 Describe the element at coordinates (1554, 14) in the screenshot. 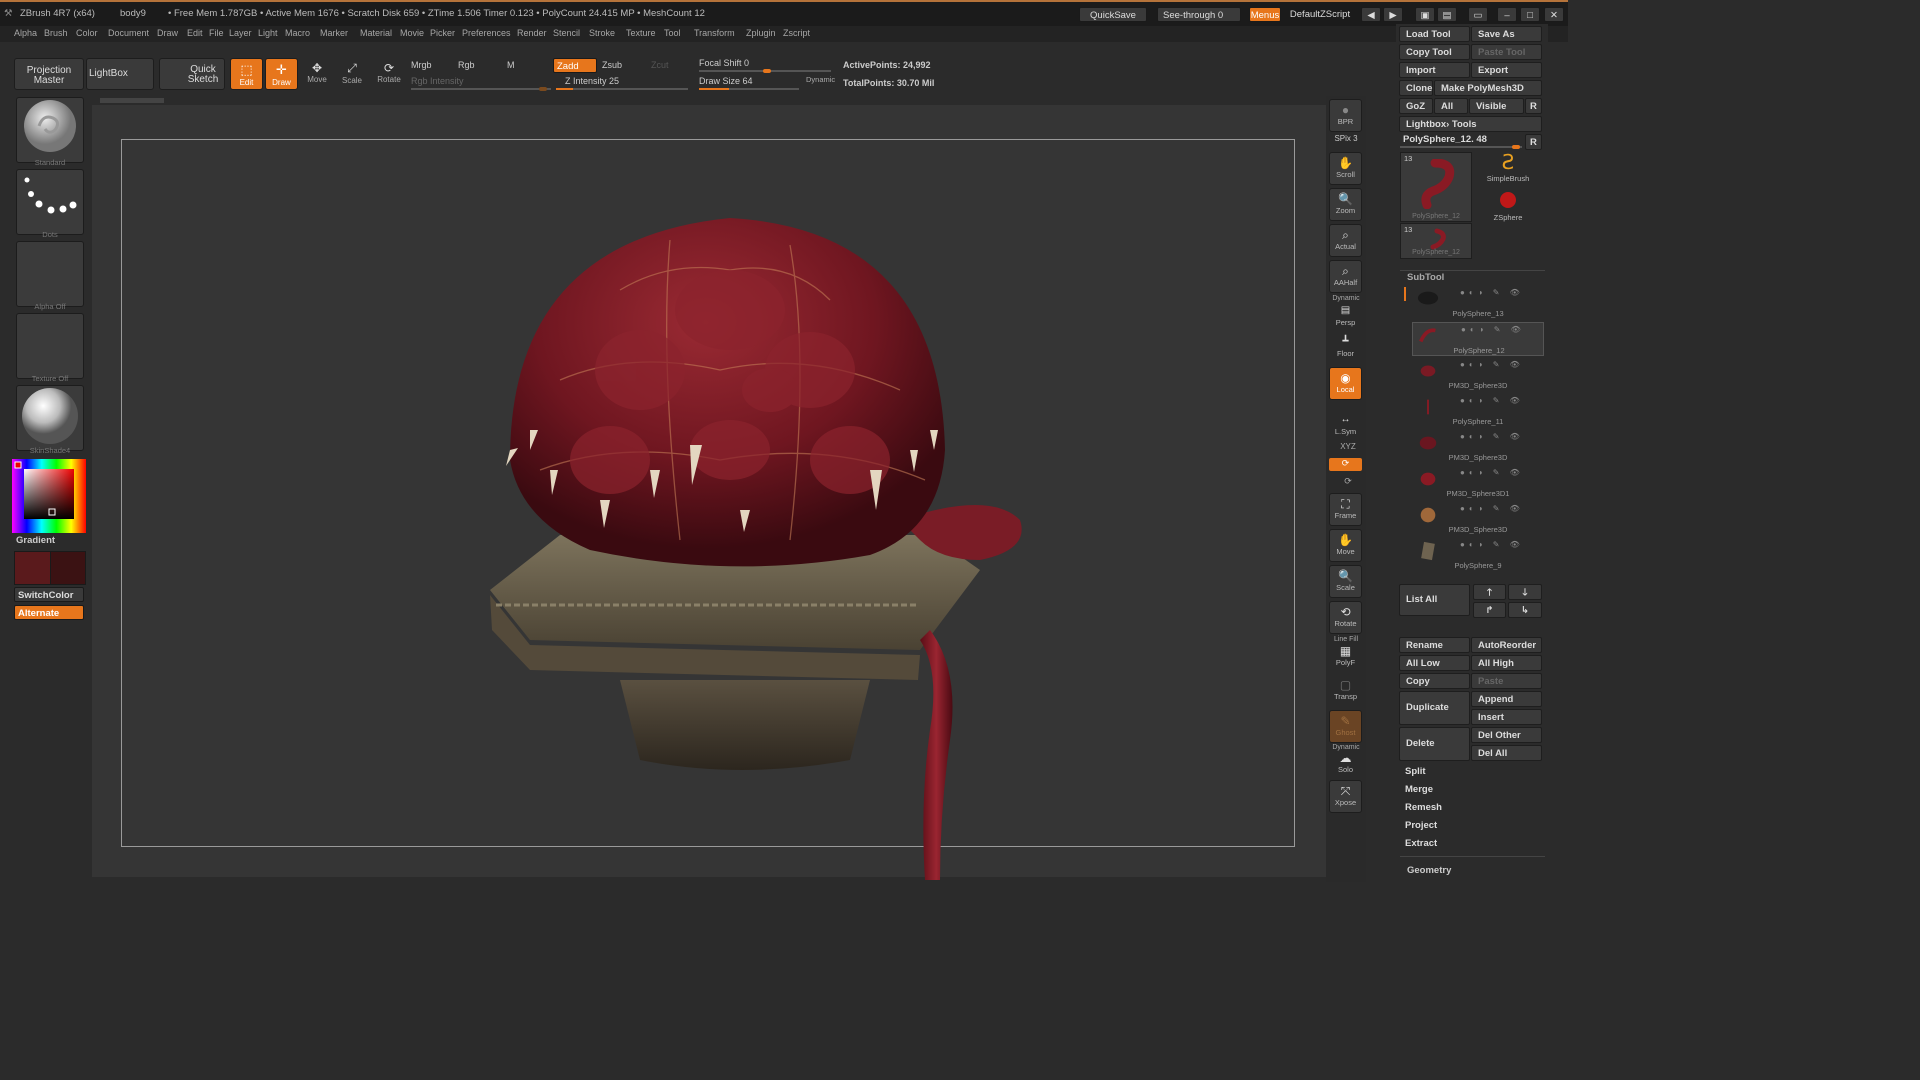

I see `close-icon: ✕` at that location.